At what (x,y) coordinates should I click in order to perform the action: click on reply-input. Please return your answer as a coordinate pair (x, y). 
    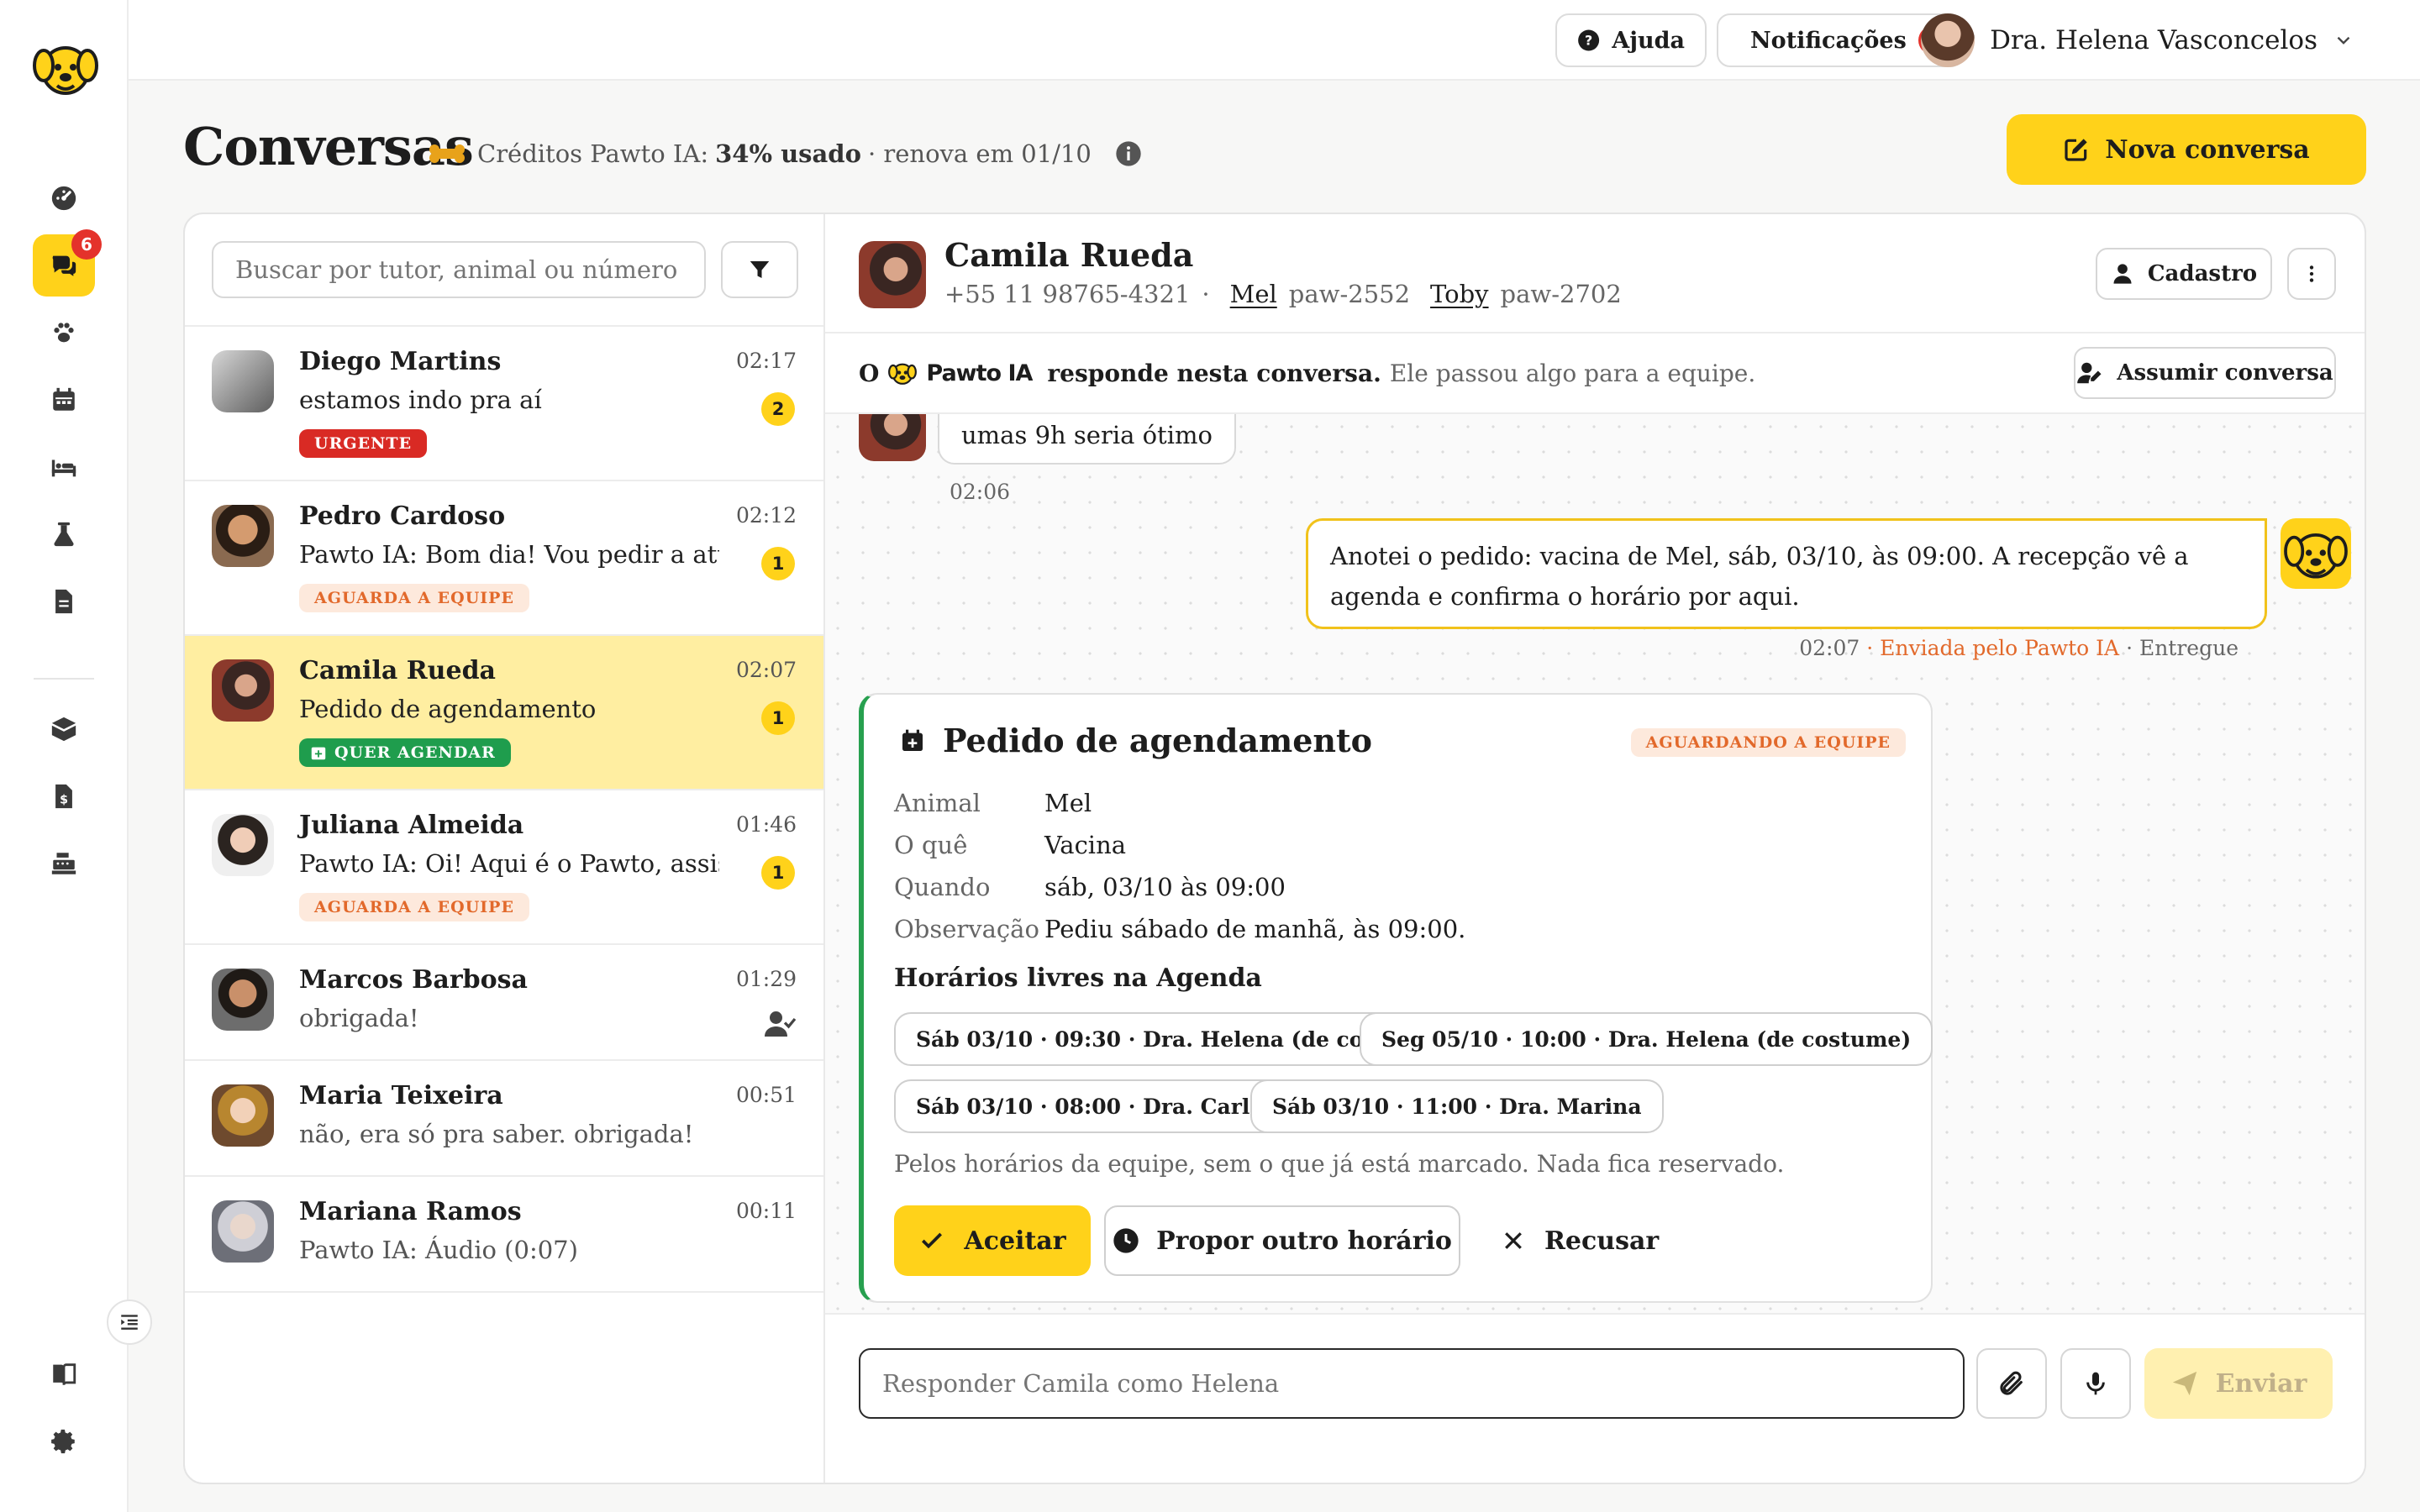
    Looking at the image, I should click on (1412, 1383).